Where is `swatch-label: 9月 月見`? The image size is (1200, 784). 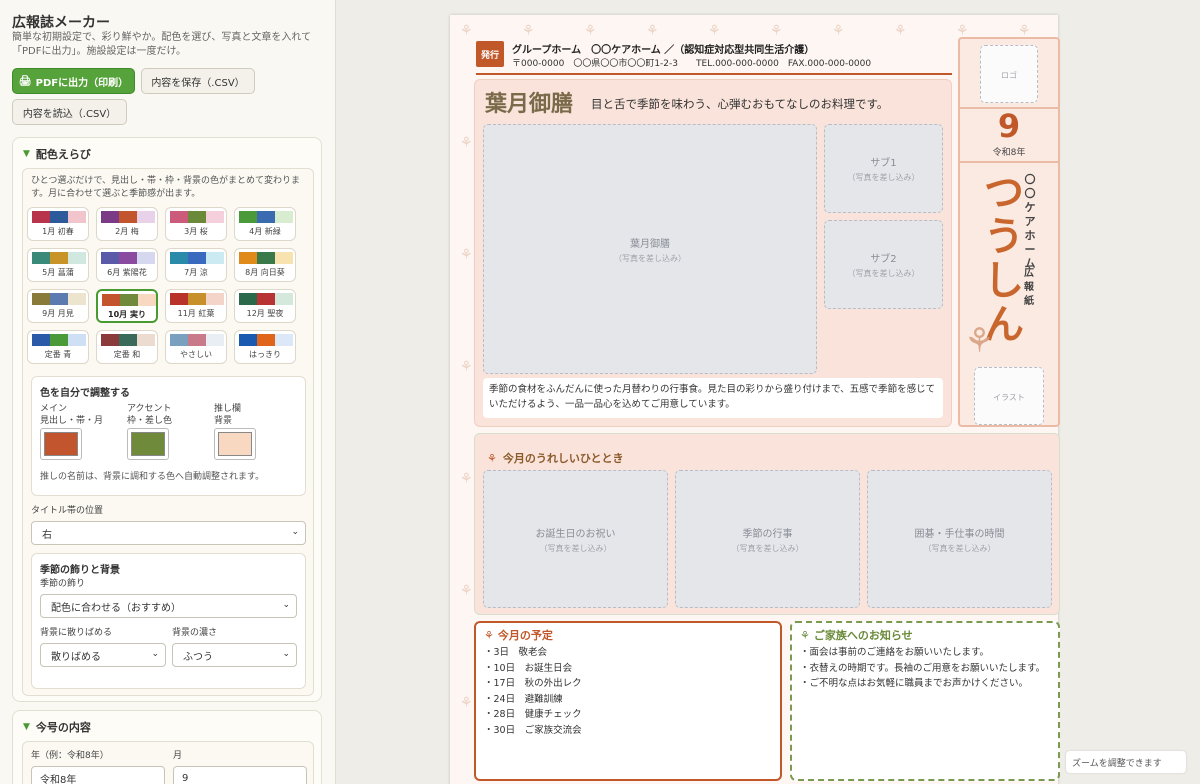
swatch-label: 9月 月見 is located at coordinates (58, 313).